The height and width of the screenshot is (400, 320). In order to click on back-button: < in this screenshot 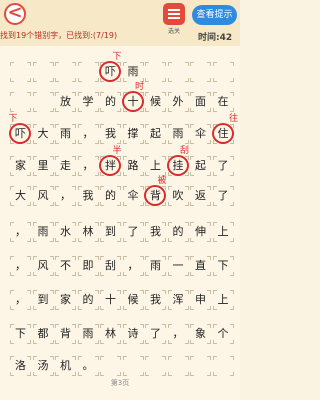, I will do `click(15, 14)`.